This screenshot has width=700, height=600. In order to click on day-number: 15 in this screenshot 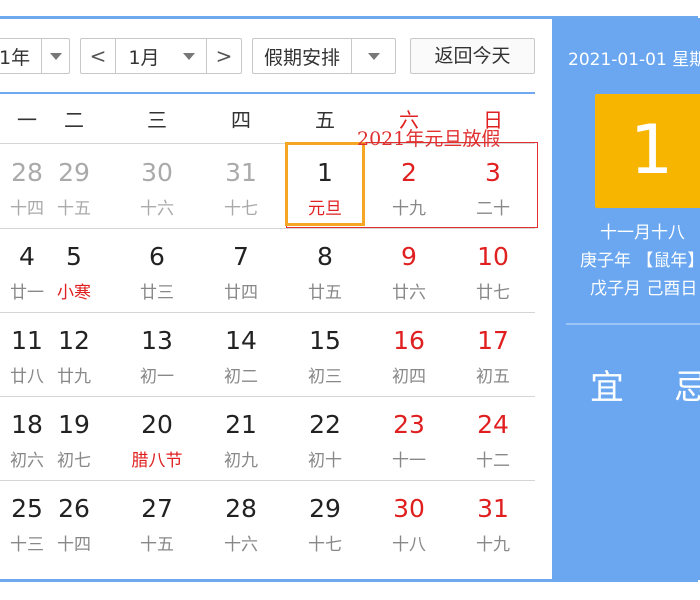, I will do `click(325, 340)`.